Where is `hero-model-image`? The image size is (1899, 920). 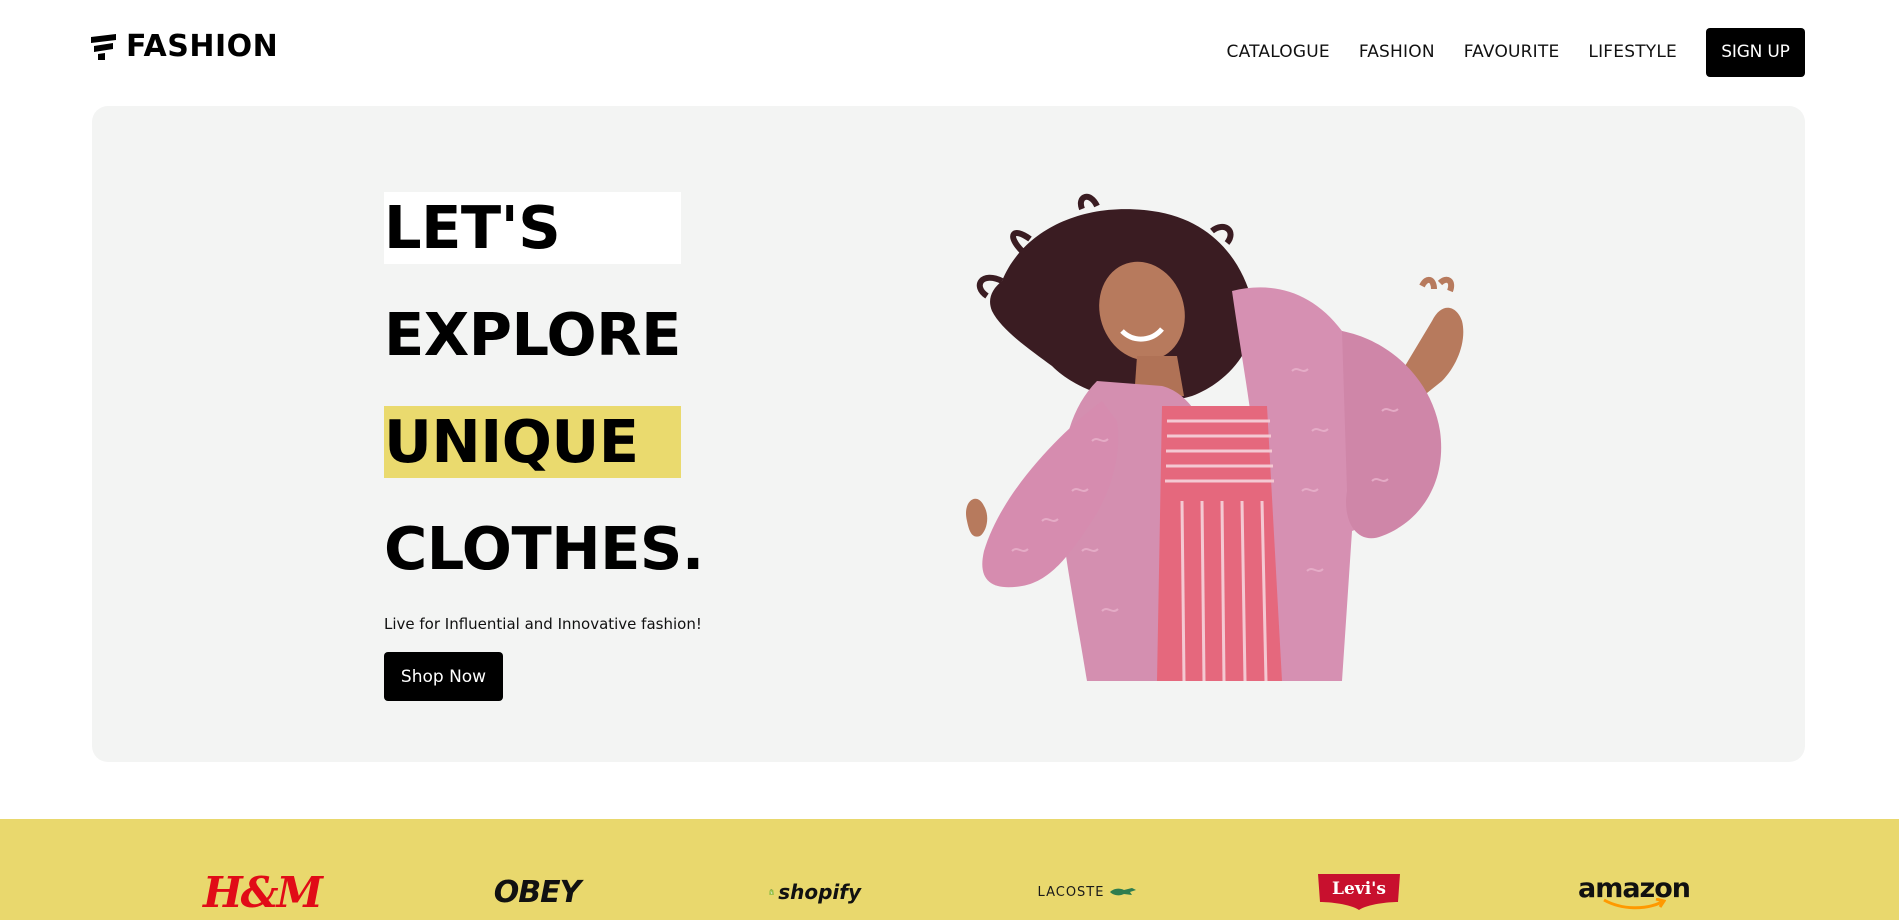
hero-model-image is located at coordinates (1214, 437).